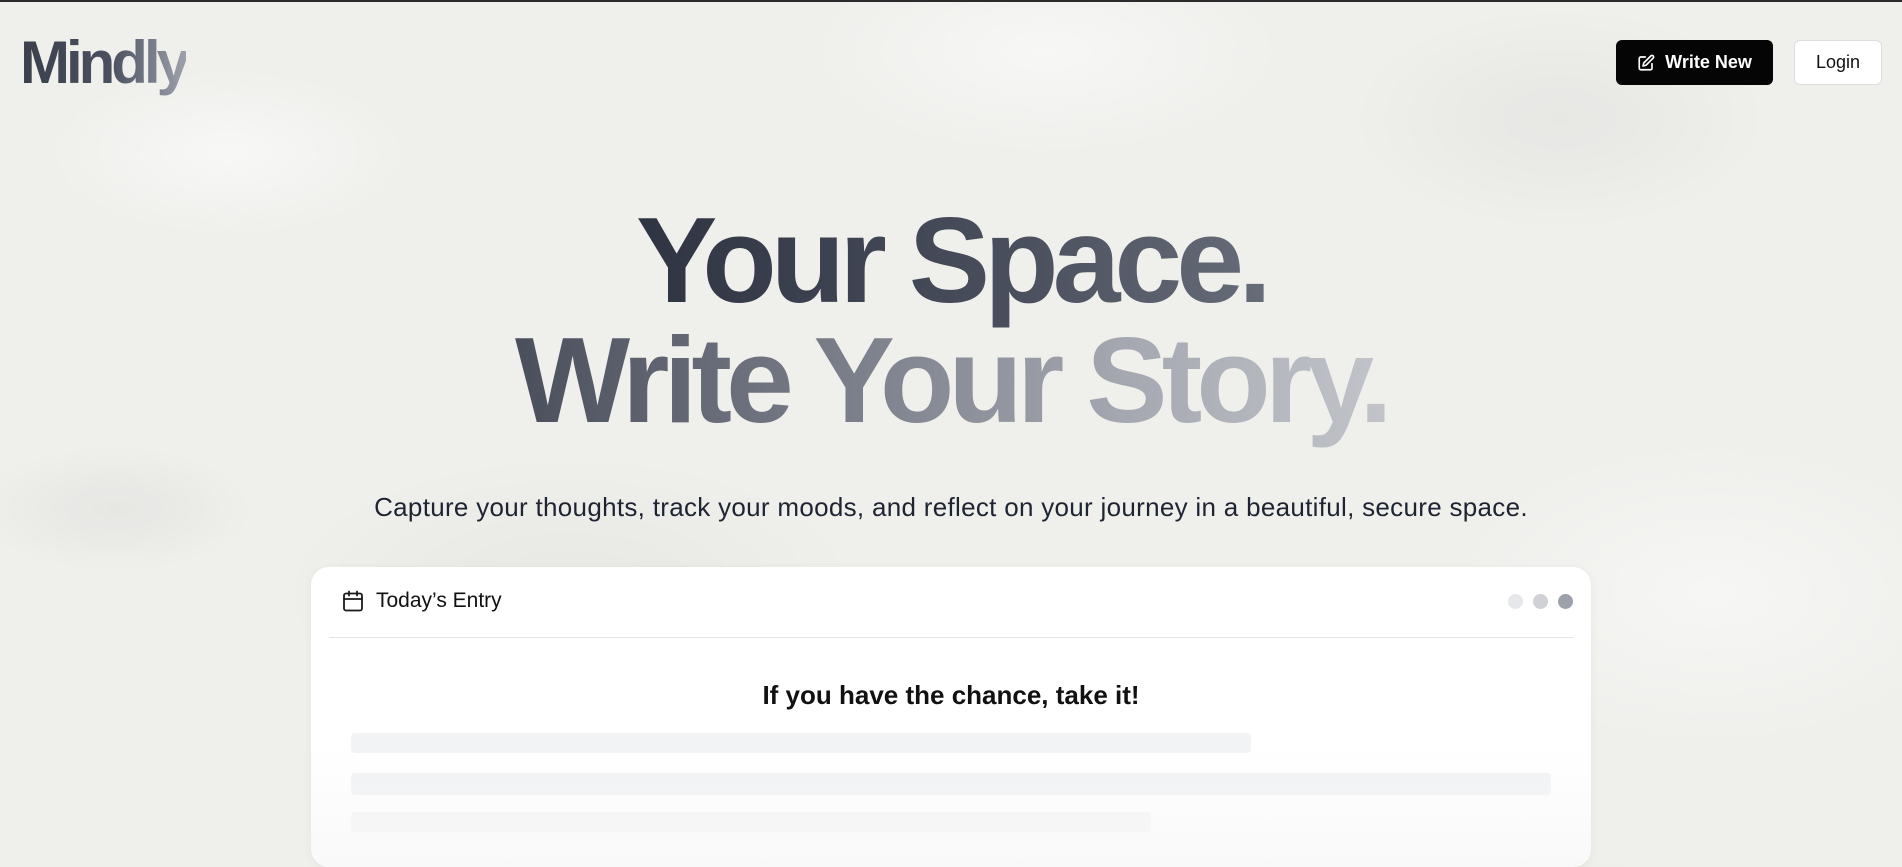 The image size is (1902, 867). I want to click on logo: Mindly, so click(105, 63).